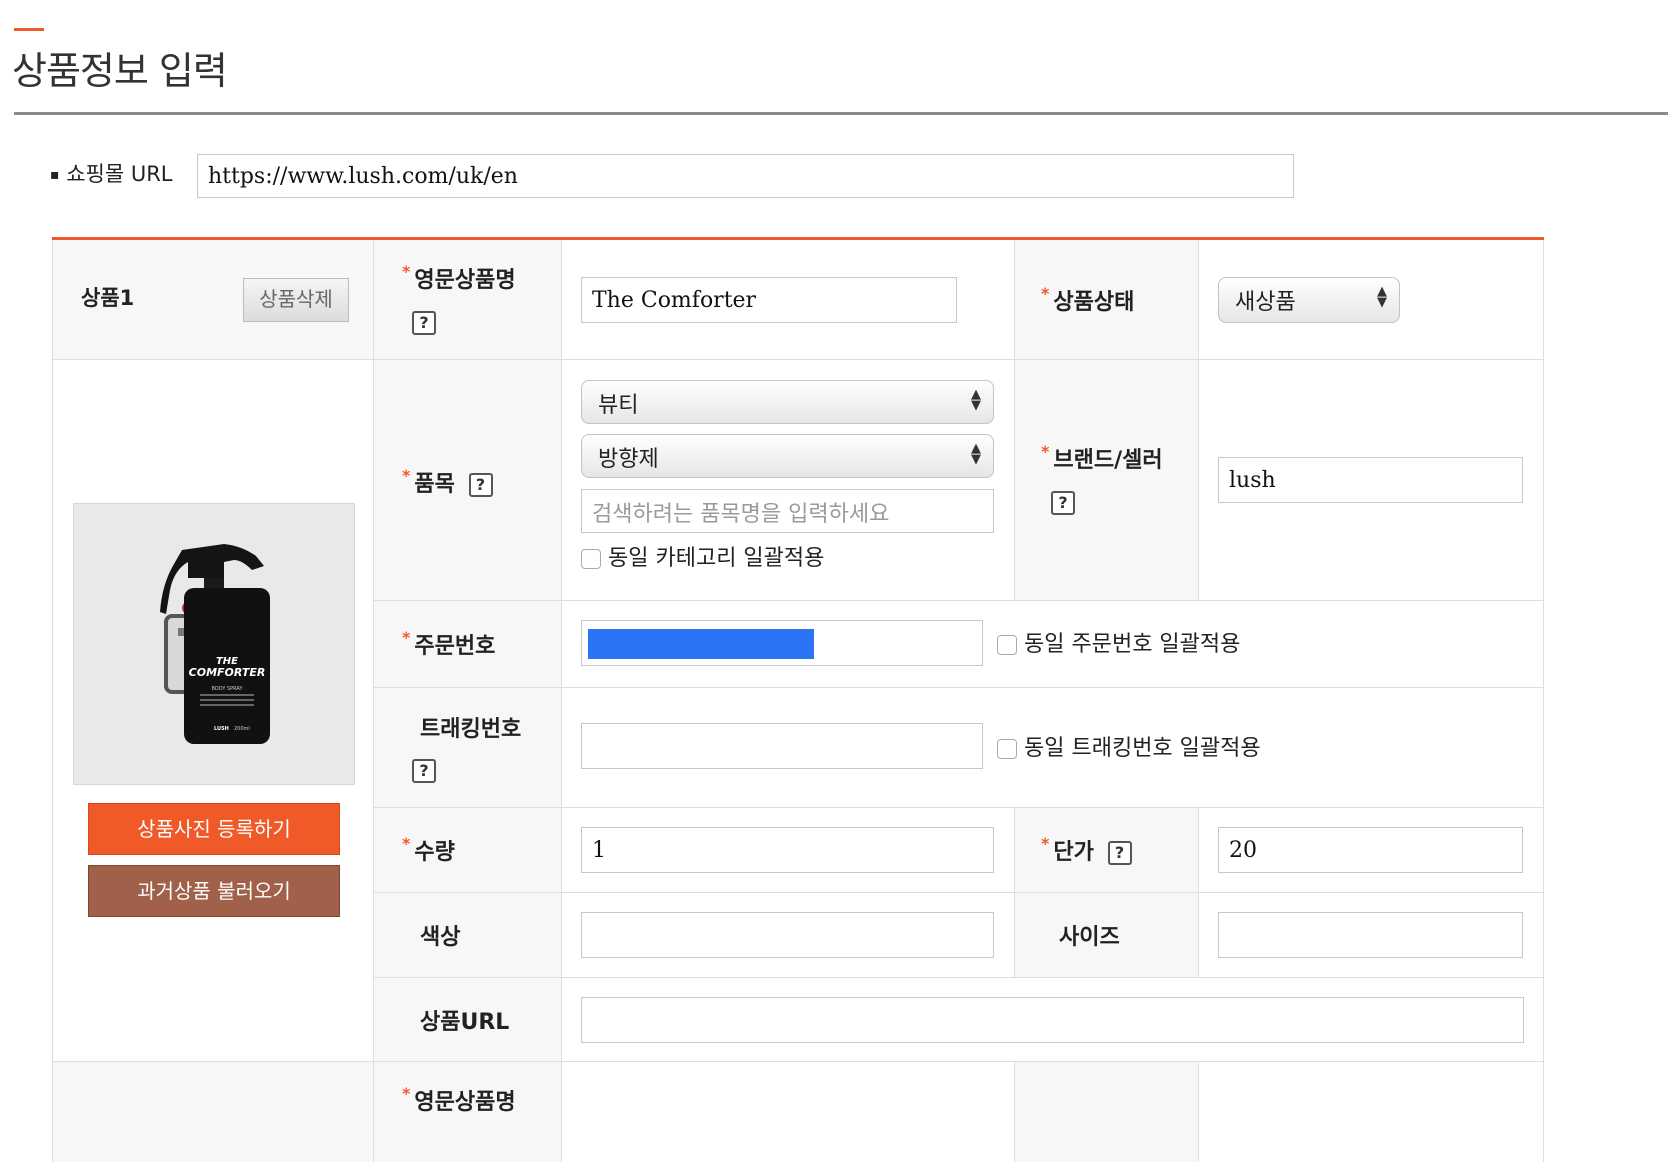 The height and width of the screenshot is (1162, 1668). What do you see at coordinates (440, 937) in the screenshot?
I see `color-label: 색상` at bounding box center [440, 937].